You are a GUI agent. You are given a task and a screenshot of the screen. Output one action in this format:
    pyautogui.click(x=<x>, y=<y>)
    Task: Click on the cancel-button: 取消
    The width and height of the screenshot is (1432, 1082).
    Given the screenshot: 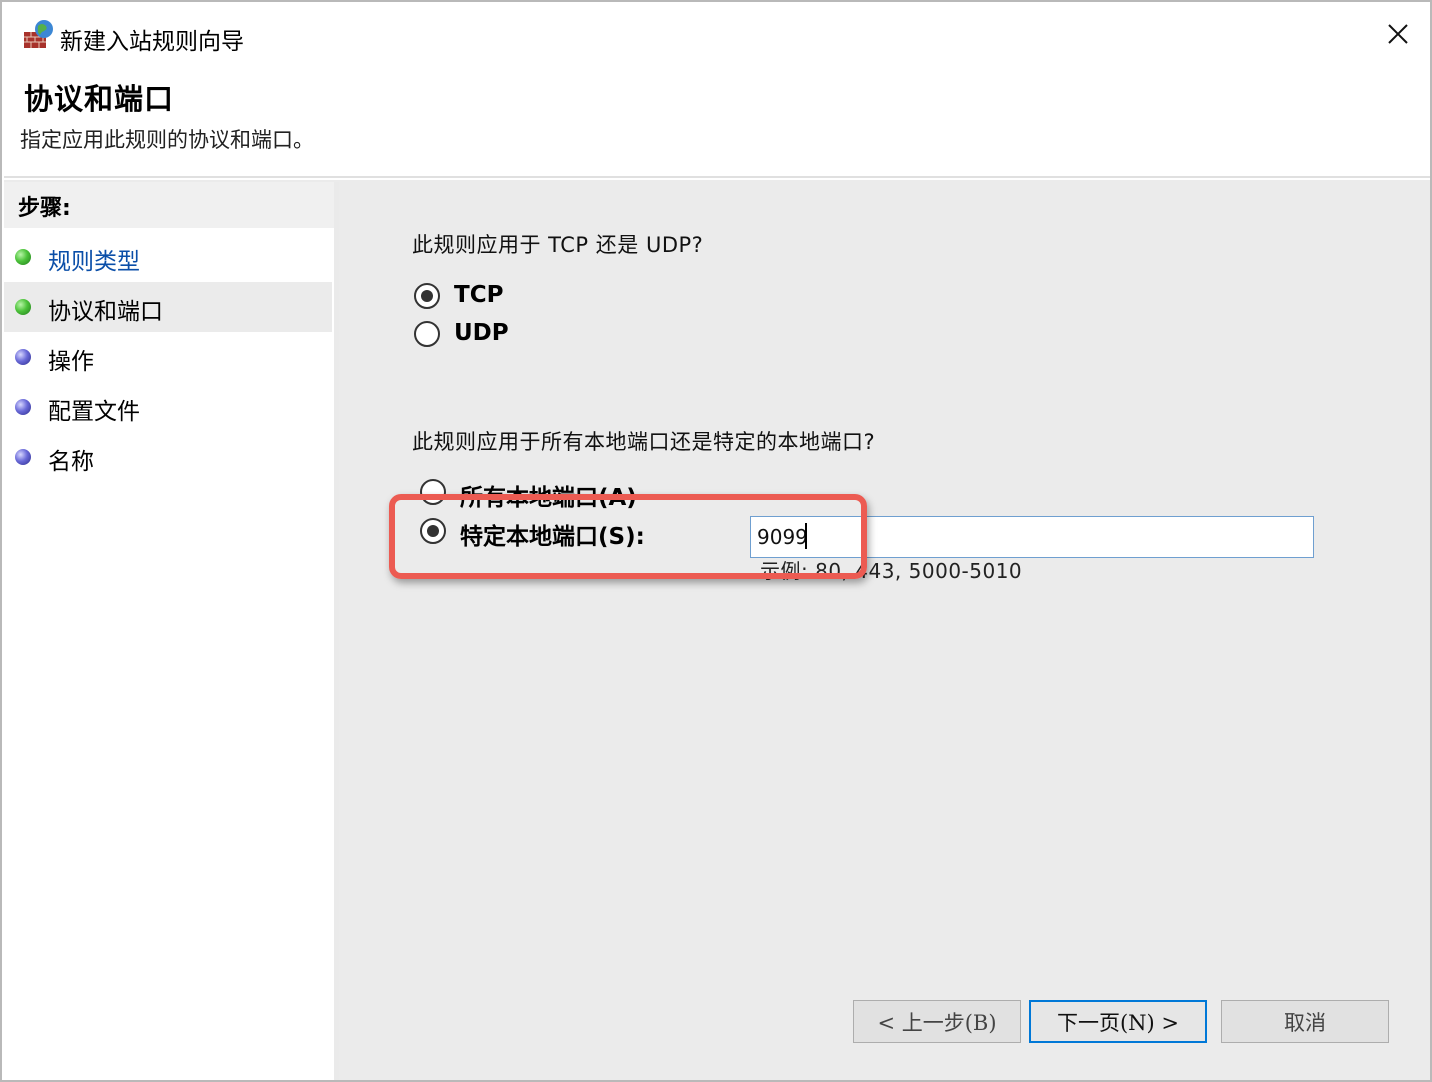 What is the action you would take?
    pyautogui.click(x=1305, y=1021)
    